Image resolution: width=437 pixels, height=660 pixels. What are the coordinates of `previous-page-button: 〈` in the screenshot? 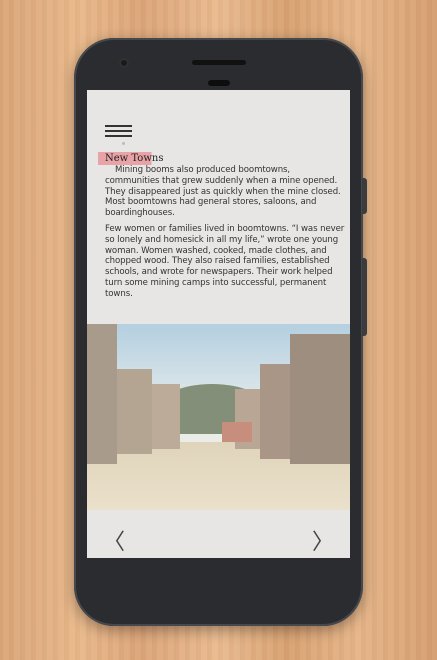 It's located at (114, 540).